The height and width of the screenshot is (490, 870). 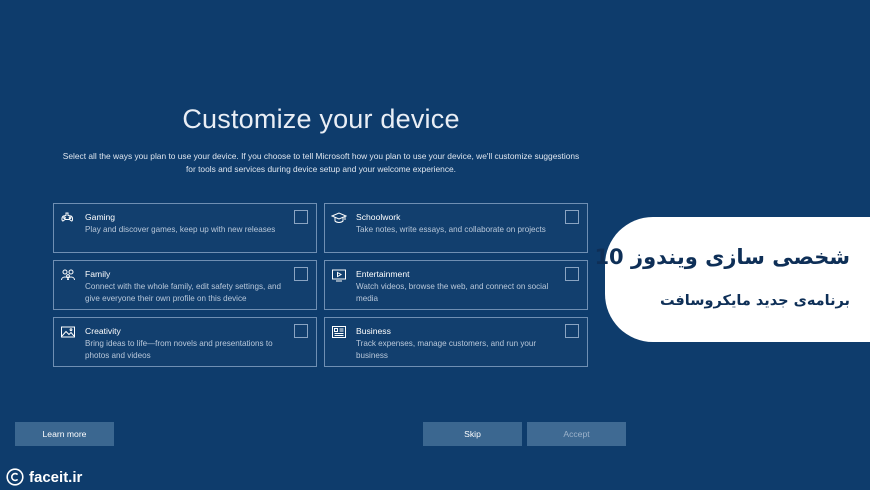 What do you see at coordinates (472, 434) in the screenshot?
I see `skip-button: Skip` at bounding box center [472, 434].